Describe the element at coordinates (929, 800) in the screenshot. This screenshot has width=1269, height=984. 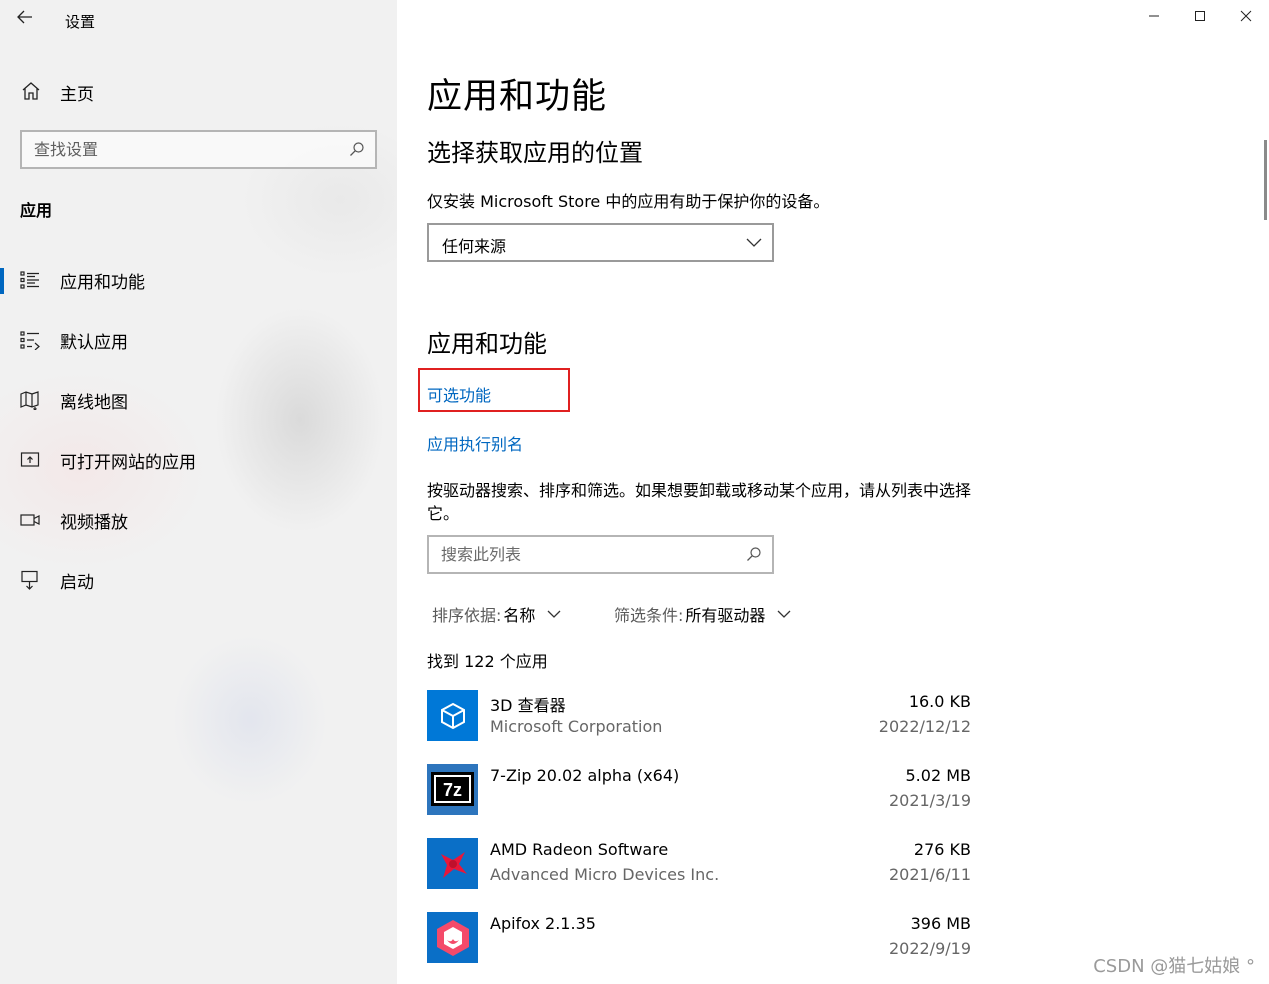
I see `app-date: 2021/3/19` at that location.